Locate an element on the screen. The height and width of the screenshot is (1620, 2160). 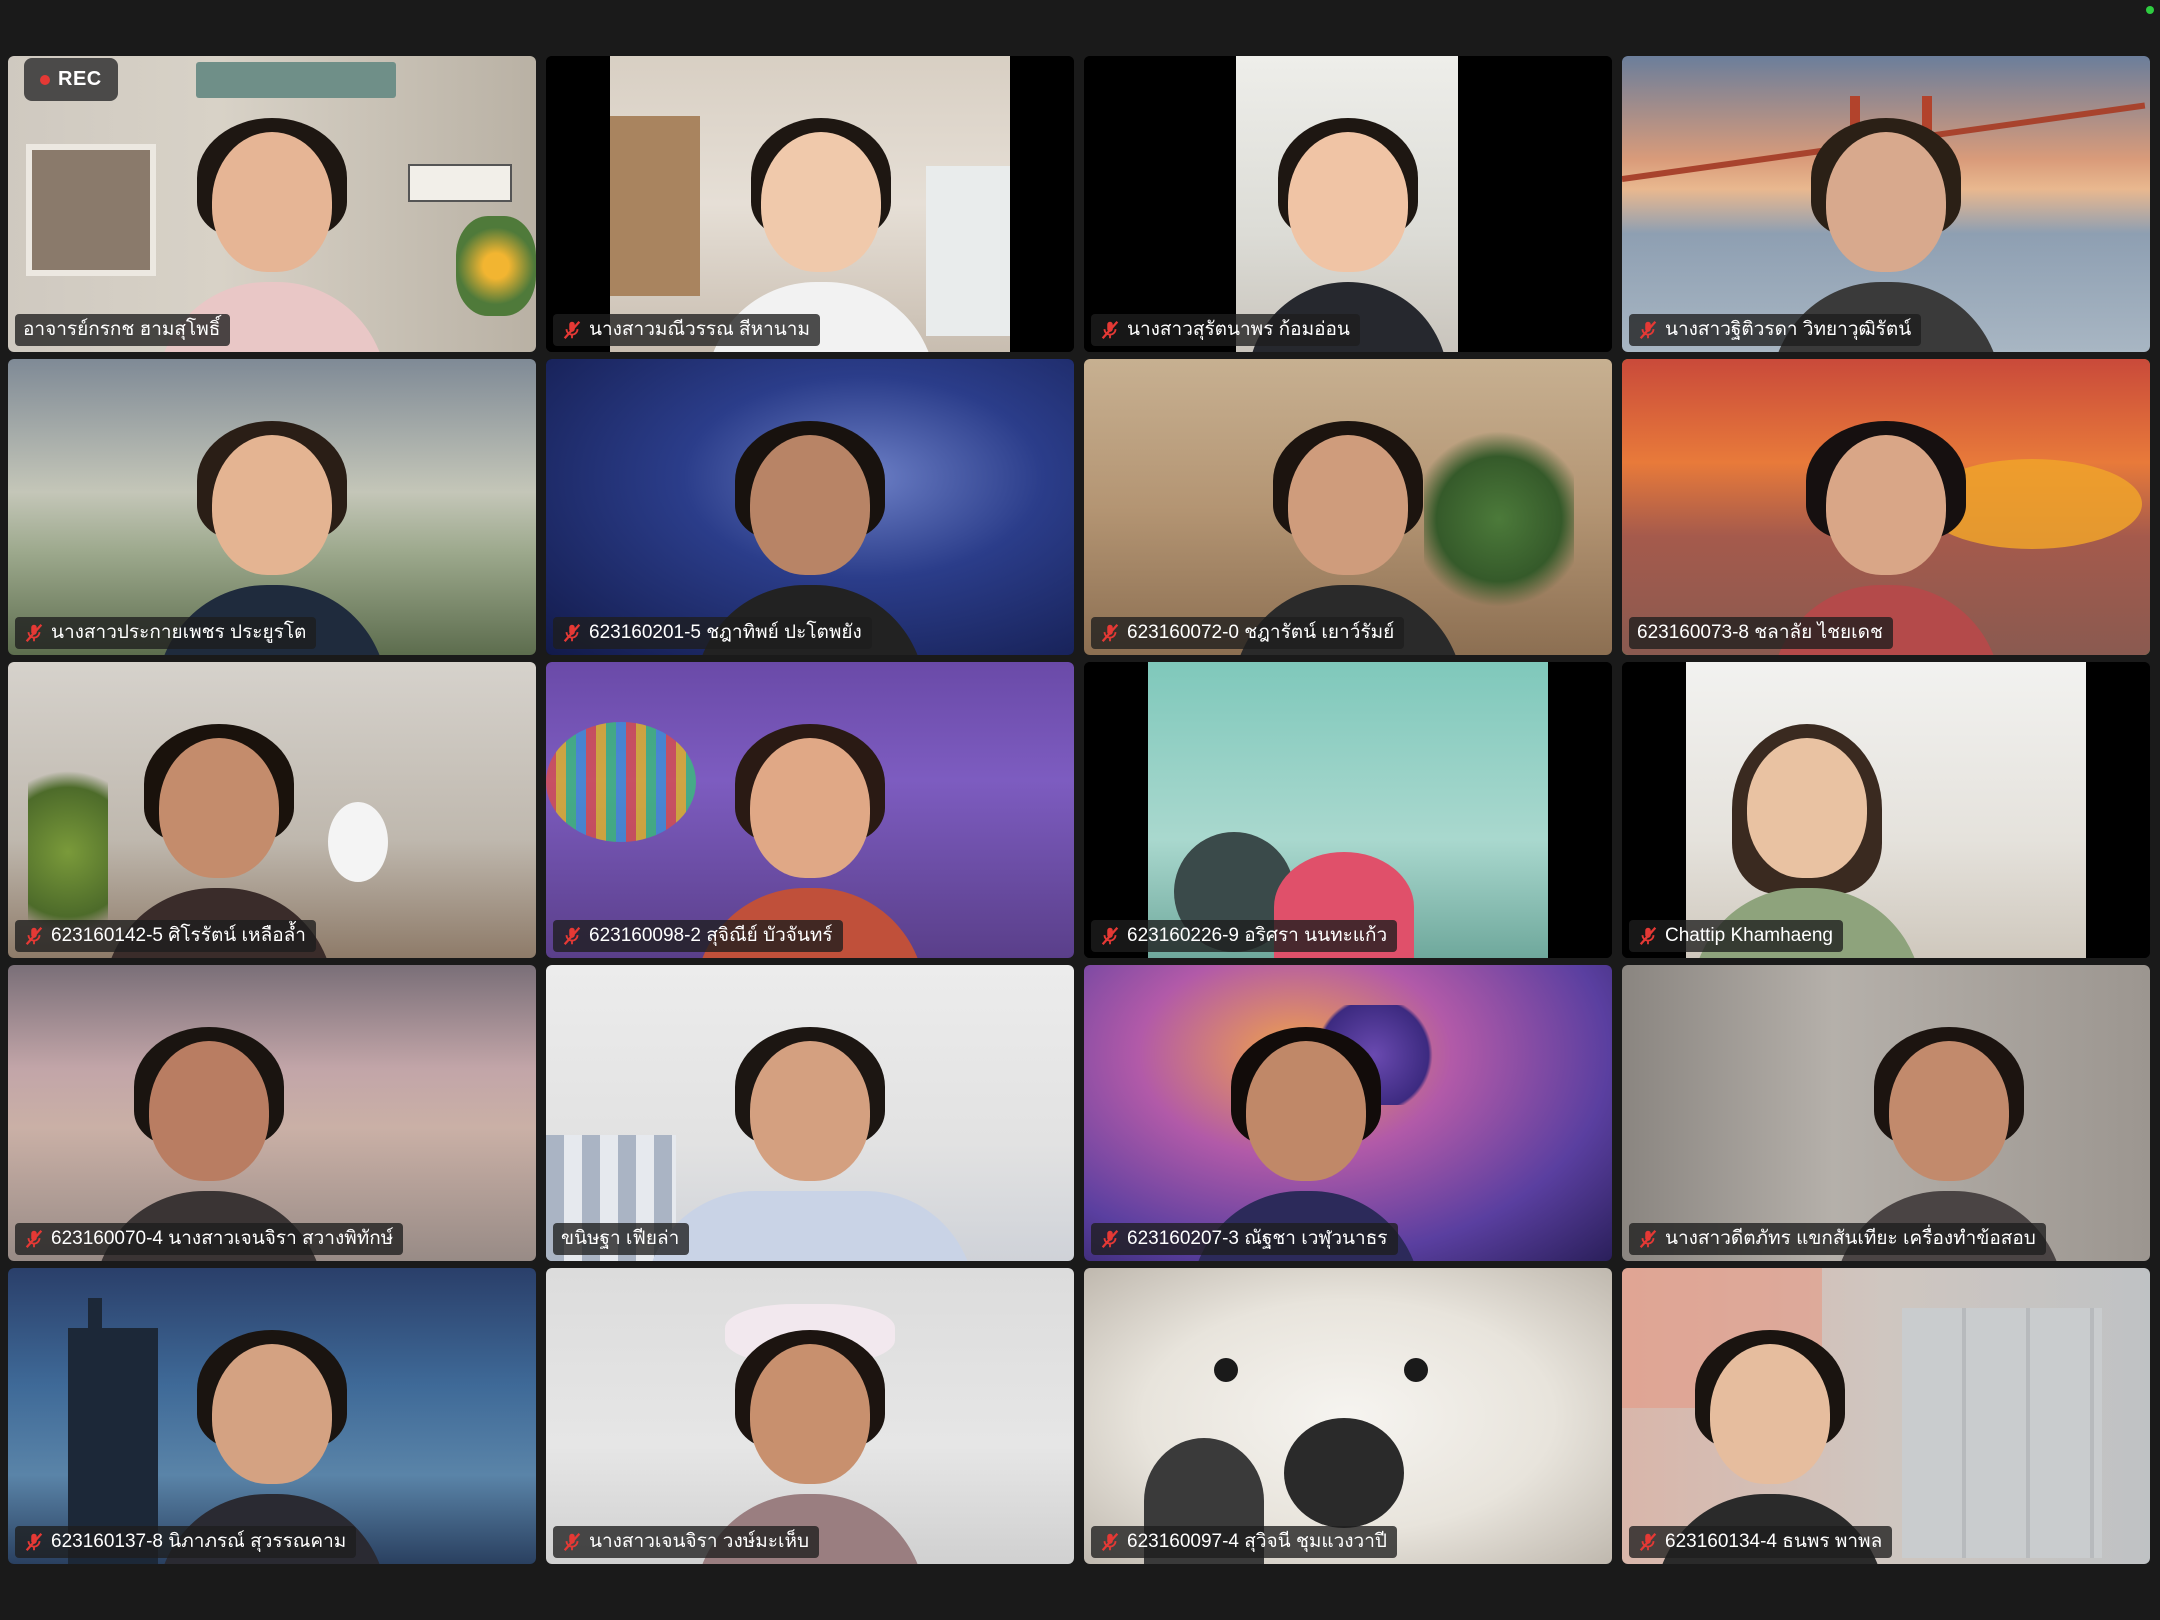
participant-name-label: นางสาวสุรัตนาพร ก้อมอ่อน is located at coordinates (1225, 330).